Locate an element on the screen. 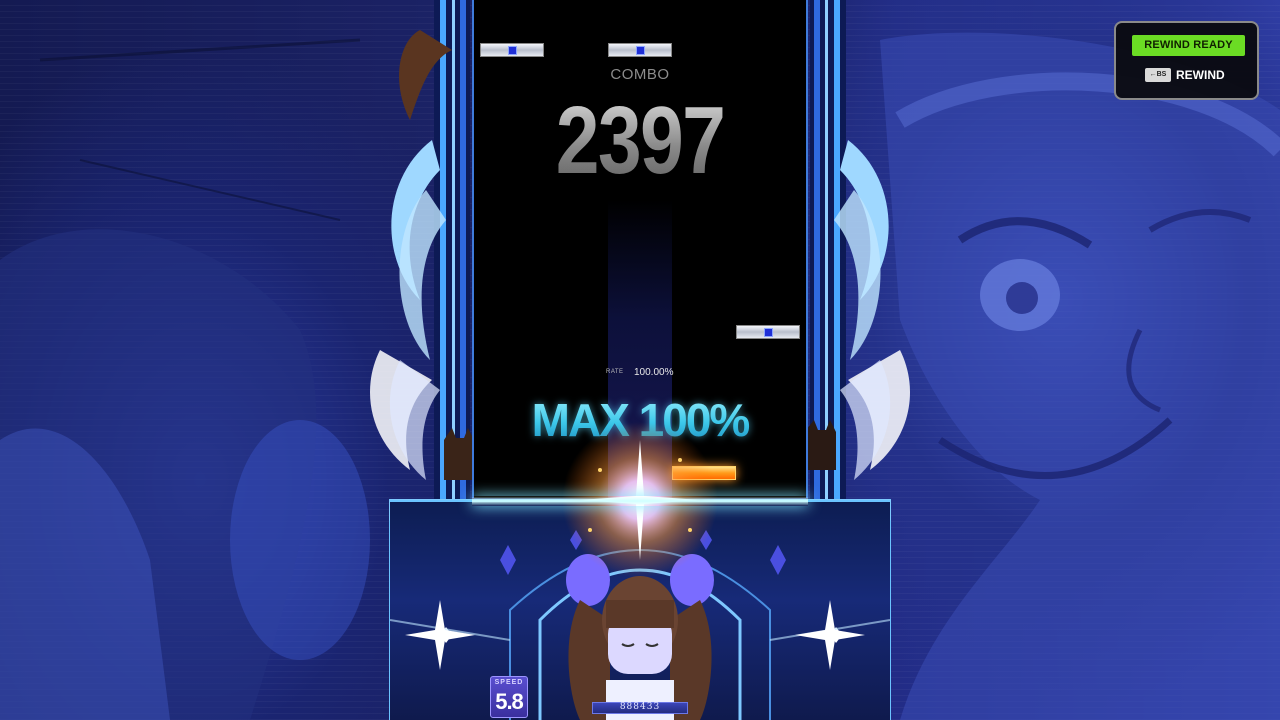 This screenshot has width=1280, height=720. speed-value: 5.8 is located at coordinates (509, 701).